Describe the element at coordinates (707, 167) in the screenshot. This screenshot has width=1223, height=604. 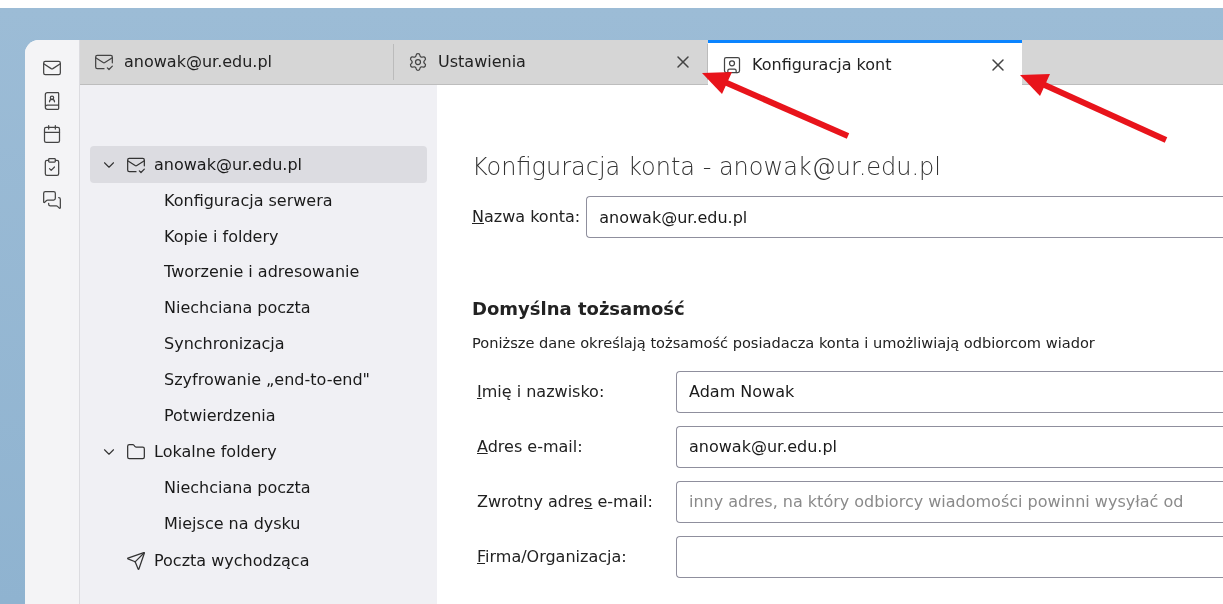
I see `page-title: Konfiguracja konta - anowak@ur.edu.pl` at that location.